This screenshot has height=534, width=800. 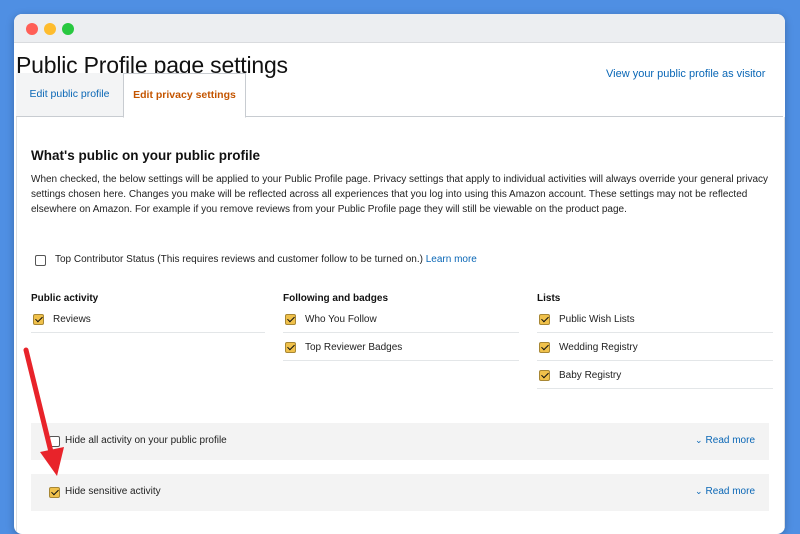 I want to click on baby-registry-checkbox, so click(x=544, y=375).